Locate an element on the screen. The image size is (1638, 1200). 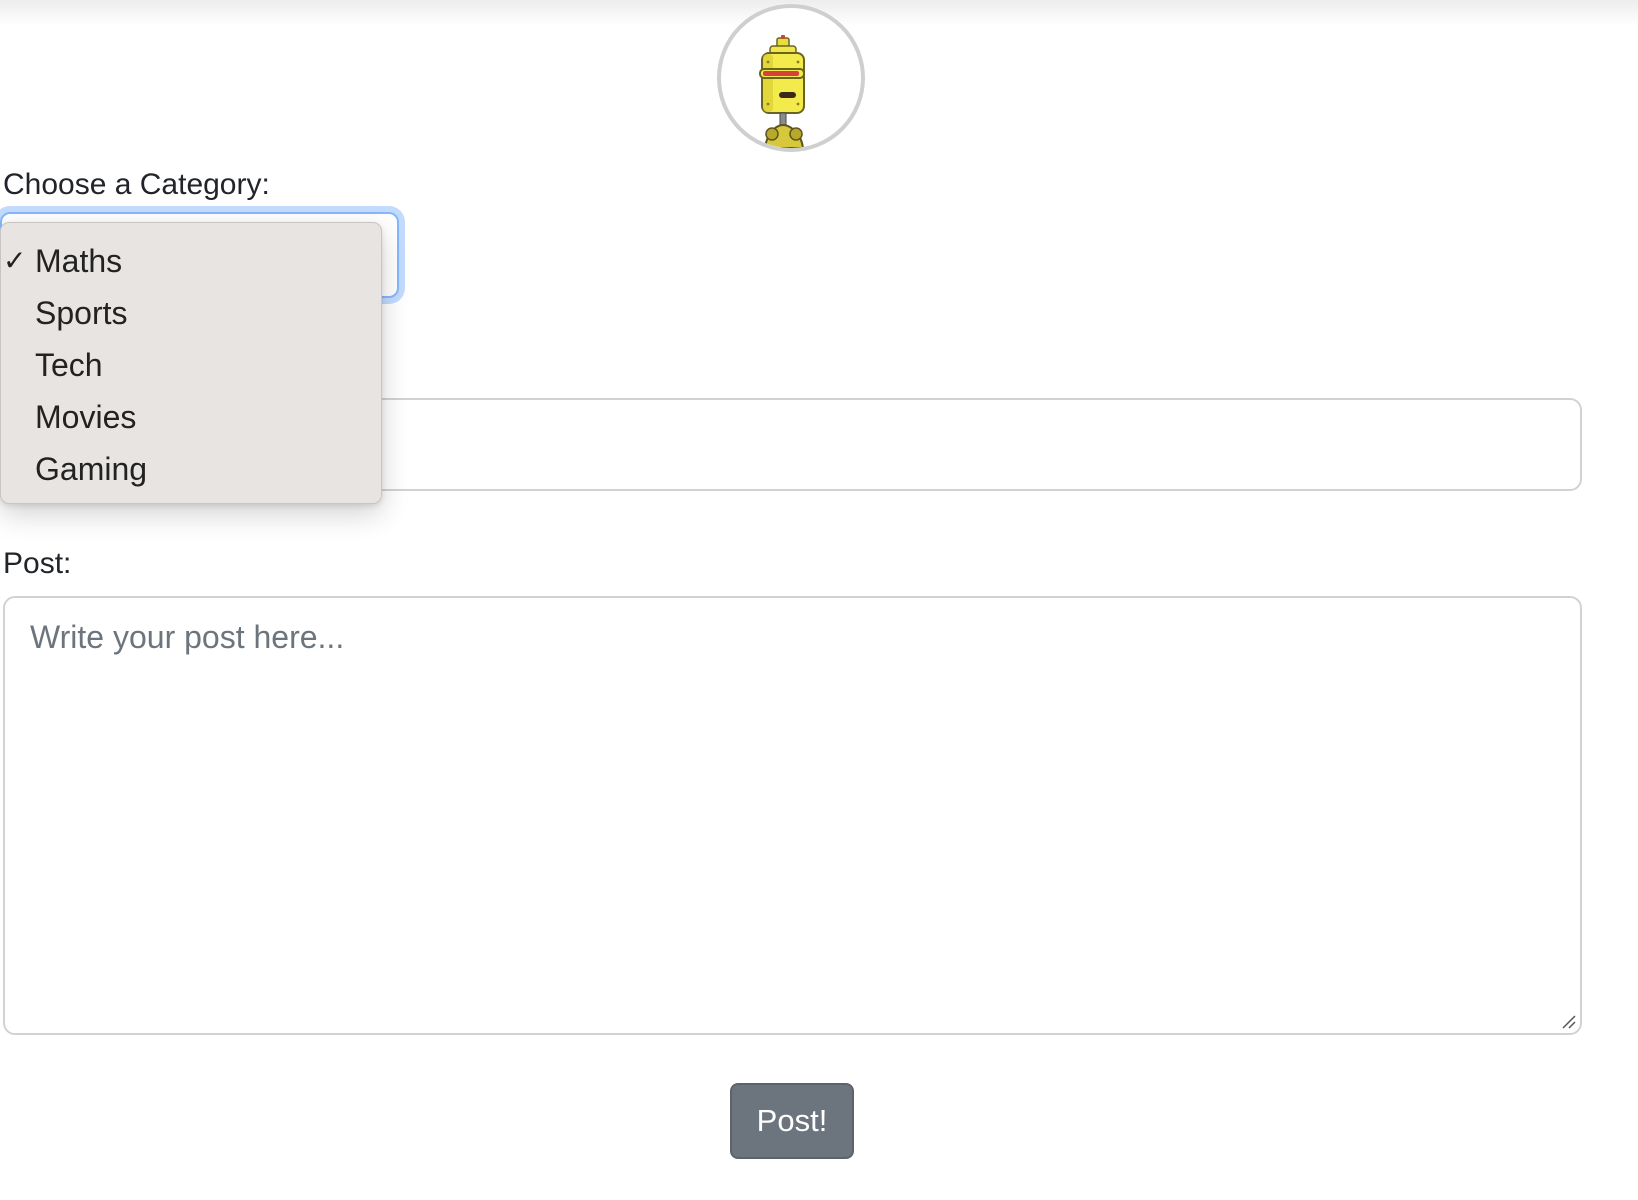
post-button: Post! is located at coordinates (792, 1121).